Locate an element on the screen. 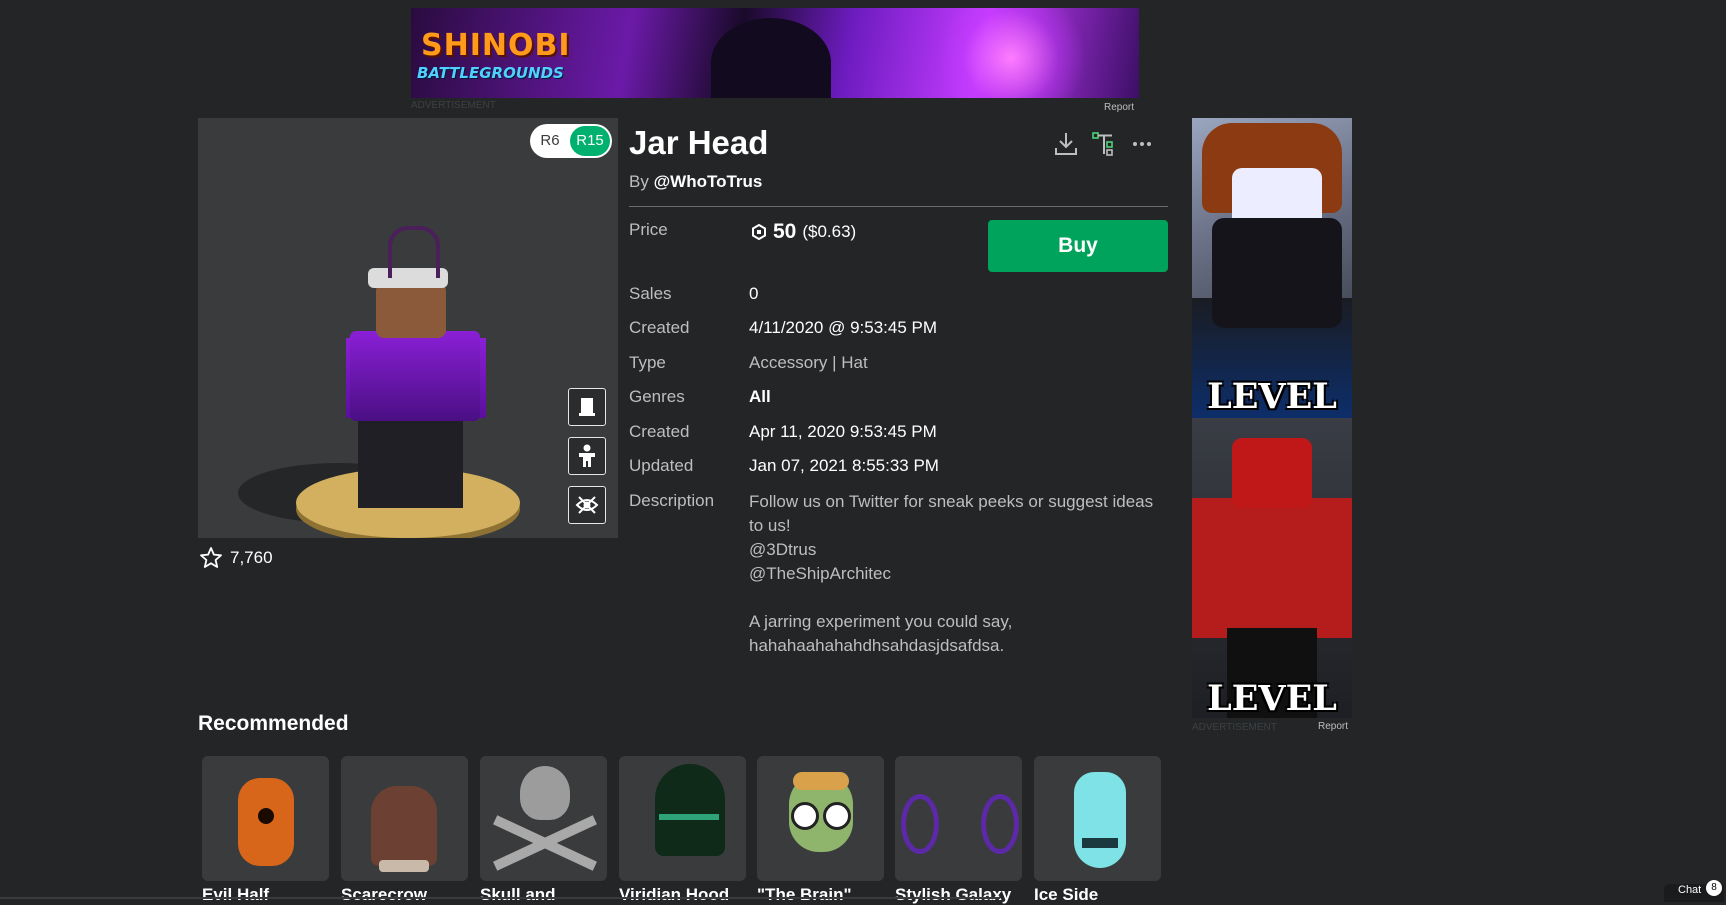  item-title: Jar Head is located at coordinates (699, 142).